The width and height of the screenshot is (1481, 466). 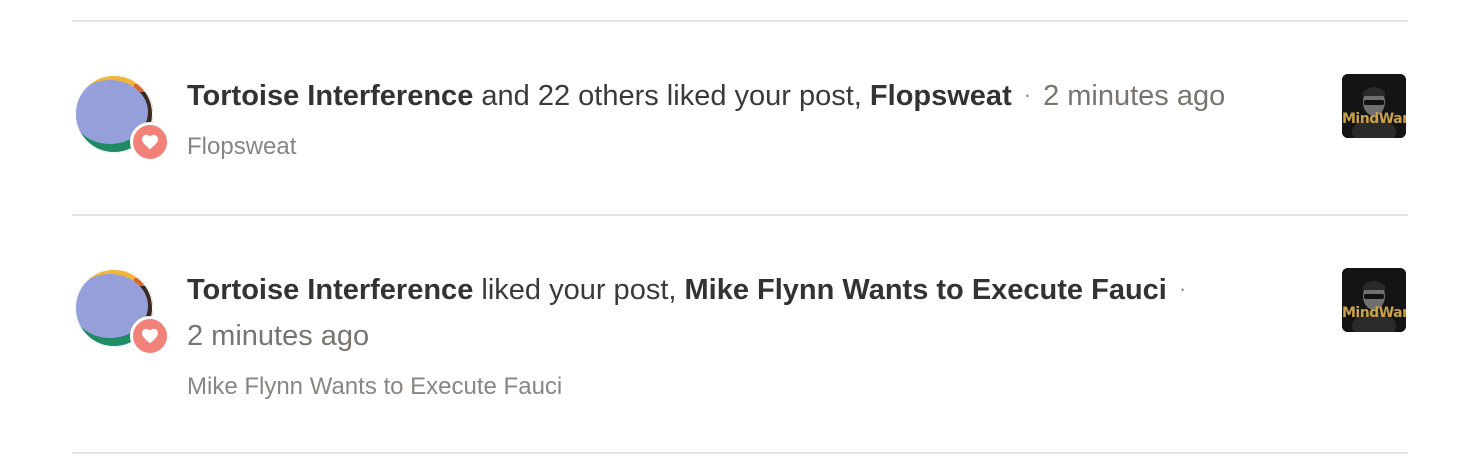 I want to click on post-title-link: Flopsweat, so click(x=941, y=96).